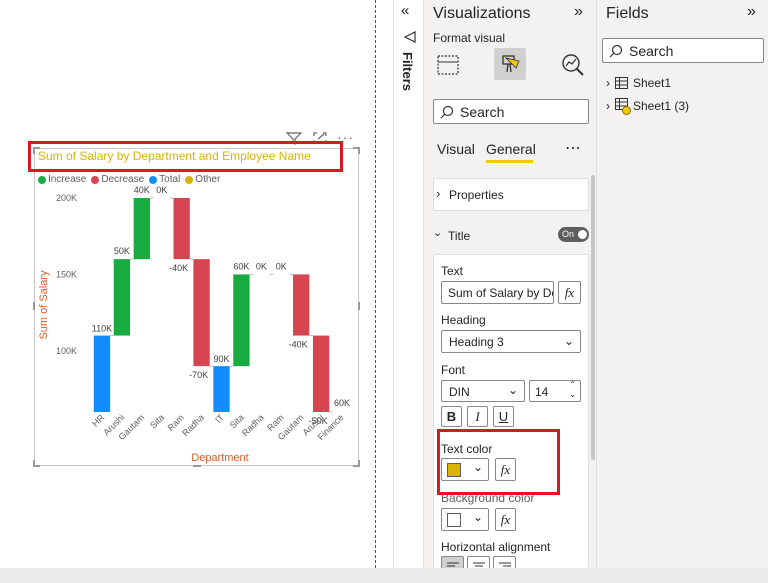 This screenshot has width=768, height=583. Describe the element at coordinates (405, 10) in the screenshot. I see `double-chevron-left-icon: «` at that location.